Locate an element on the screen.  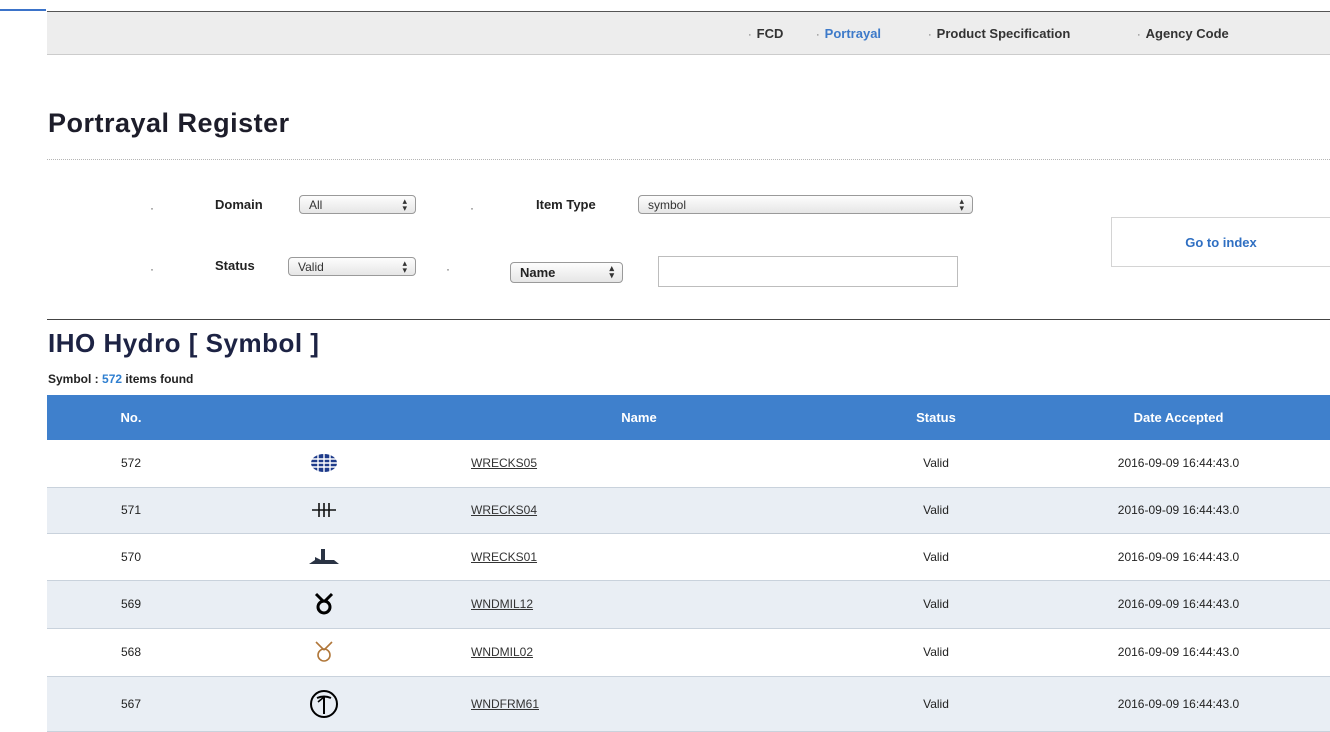
table-row: 567 WNDFRM61 Valid 2016-09-09 16:44:43.0 is located at coordinates (688, 704).